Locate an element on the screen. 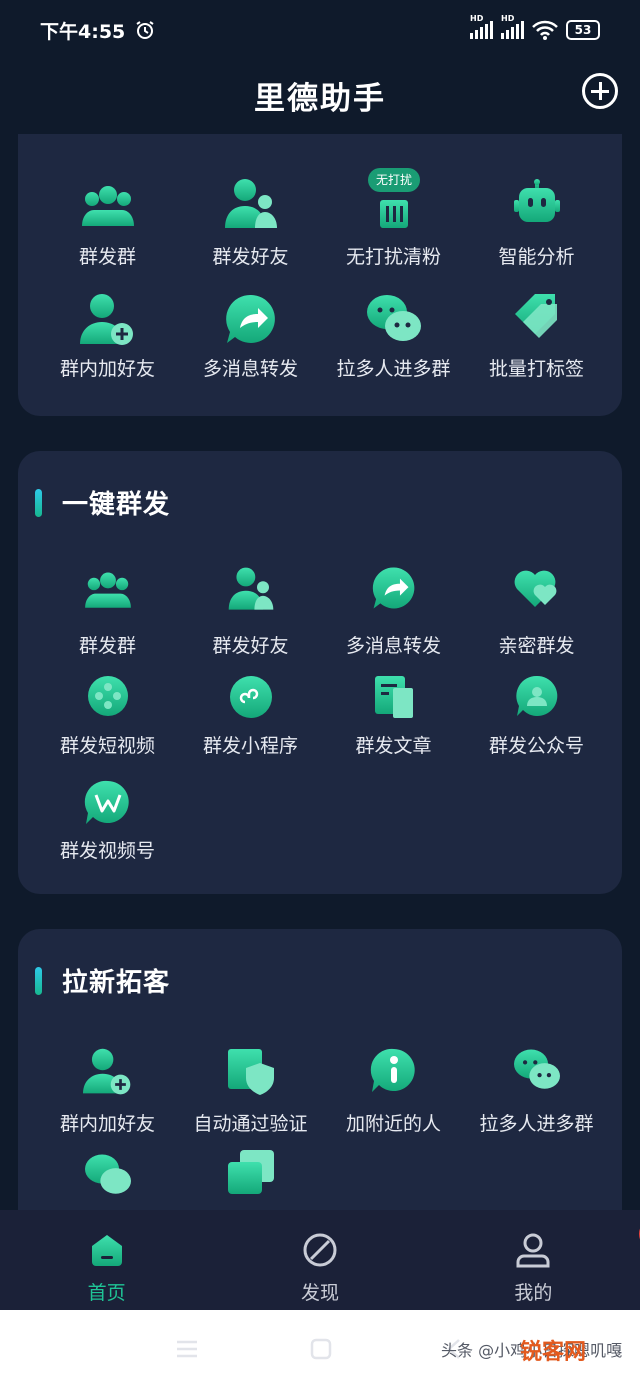 The image size is (640, 1387). tool-multi-forward: 多消息转发 is located at coordinates (250, 342).